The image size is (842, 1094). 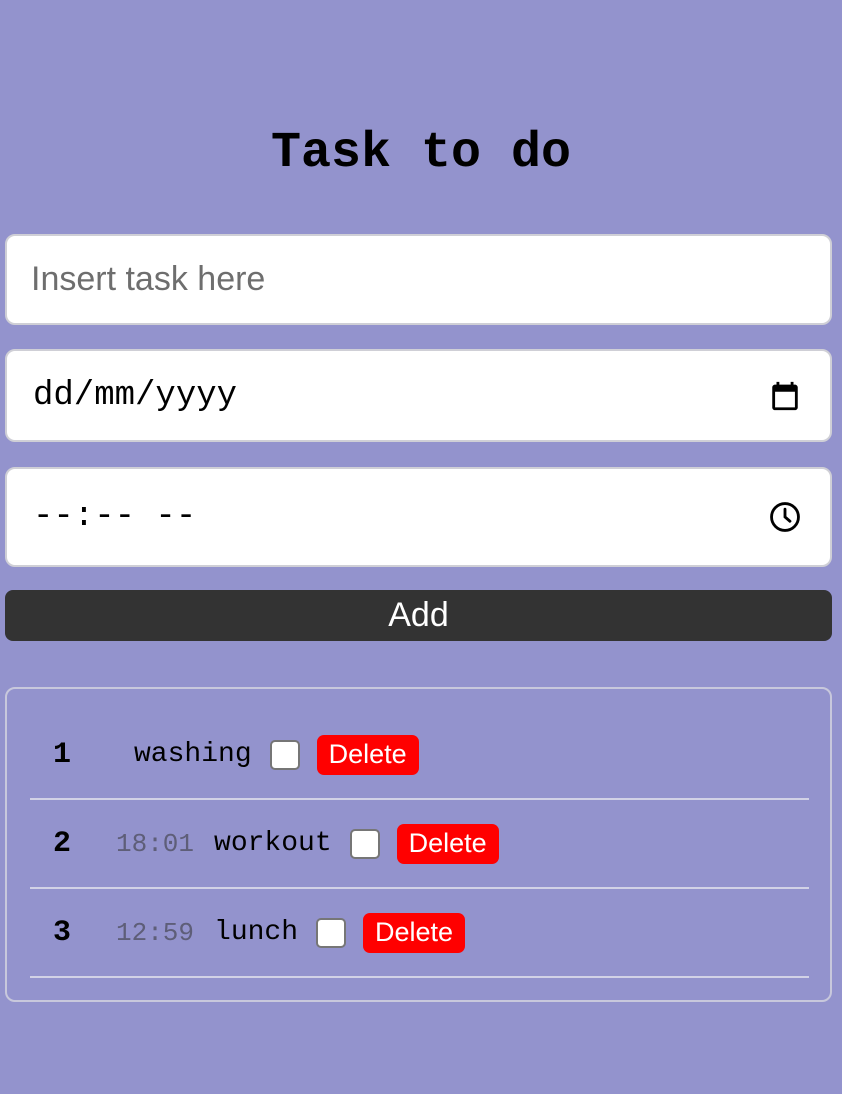 What do you see at coordinates (273, 843) in the screenshot?
I see `task-name: workout` at bounding box center [273, 843].